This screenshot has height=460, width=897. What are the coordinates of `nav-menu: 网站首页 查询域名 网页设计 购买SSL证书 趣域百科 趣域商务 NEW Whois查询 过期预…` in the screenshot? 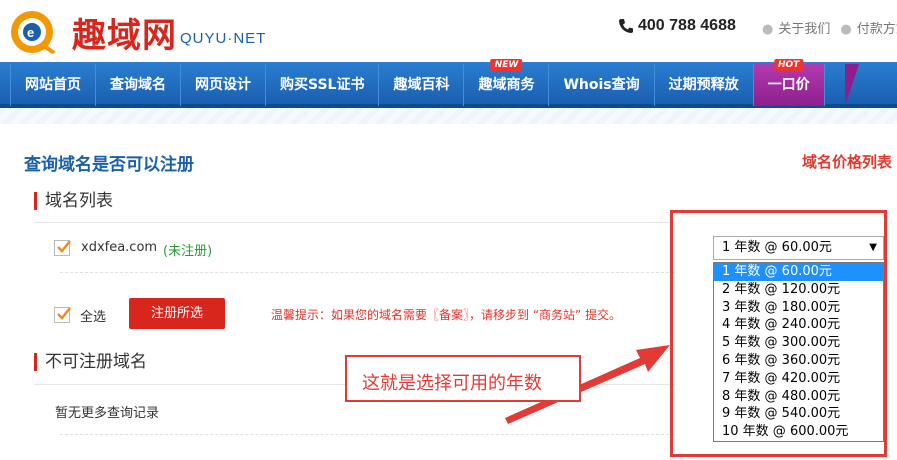 It's located at (417, 82).